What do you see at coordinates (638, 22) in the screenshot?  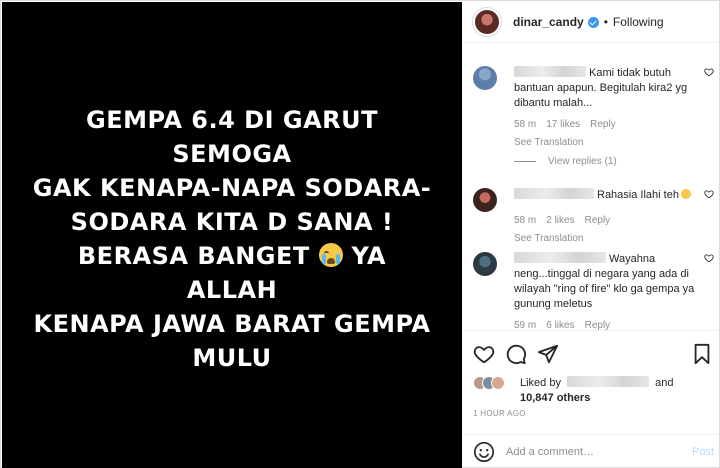 I see `following-button: Following` at bounding box center [638, 22].